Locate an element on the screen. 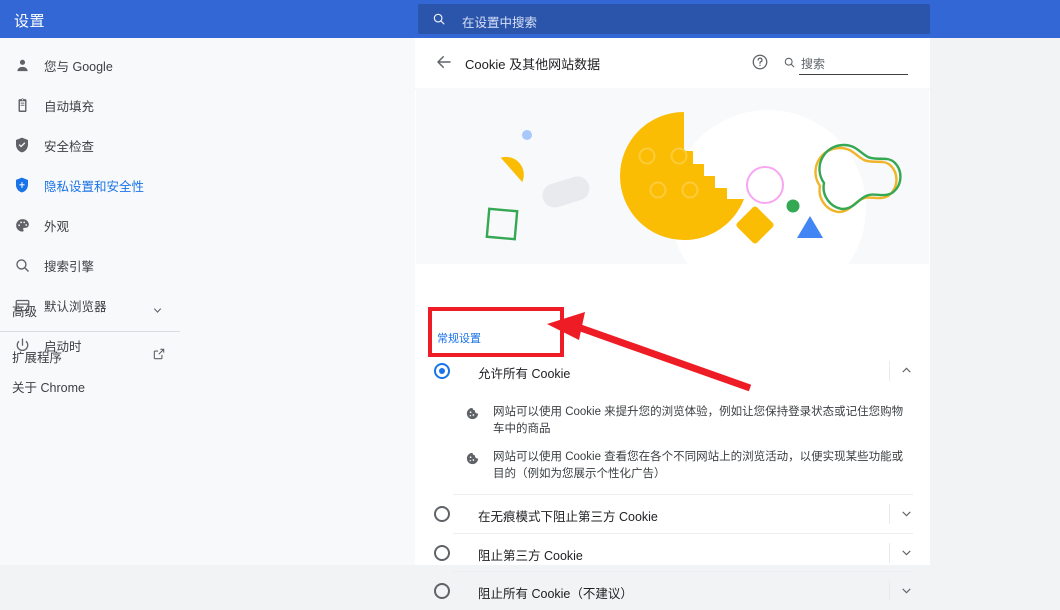 The image size is (1060, 610). sidebar-item-you-and-google: 您与 Google is located at coordinates (207, 65).